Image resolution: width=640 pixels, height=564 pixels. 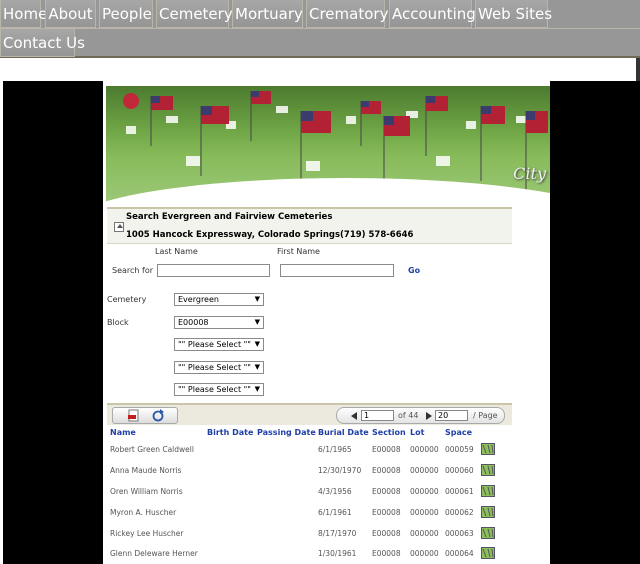 I want to click on results-toolbar: 1 of 44 20 / Page, so click(x=309, y=414).